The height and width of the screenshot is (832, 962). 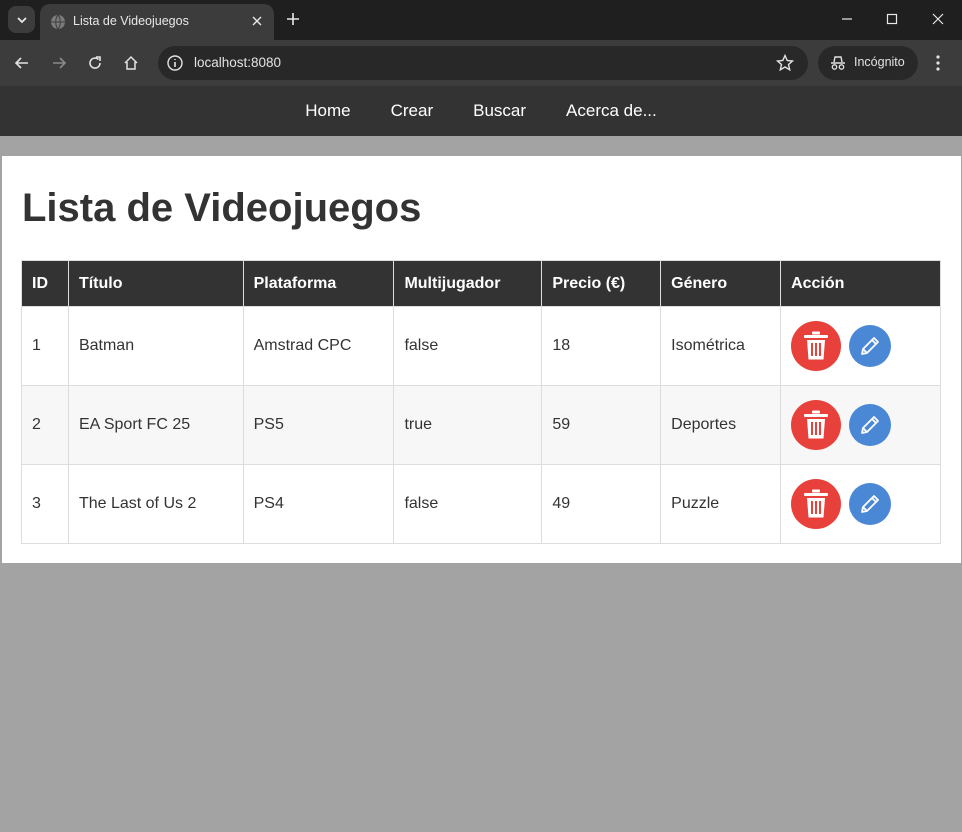 I want to click on maximize-icon, so click(x=892, y=19).